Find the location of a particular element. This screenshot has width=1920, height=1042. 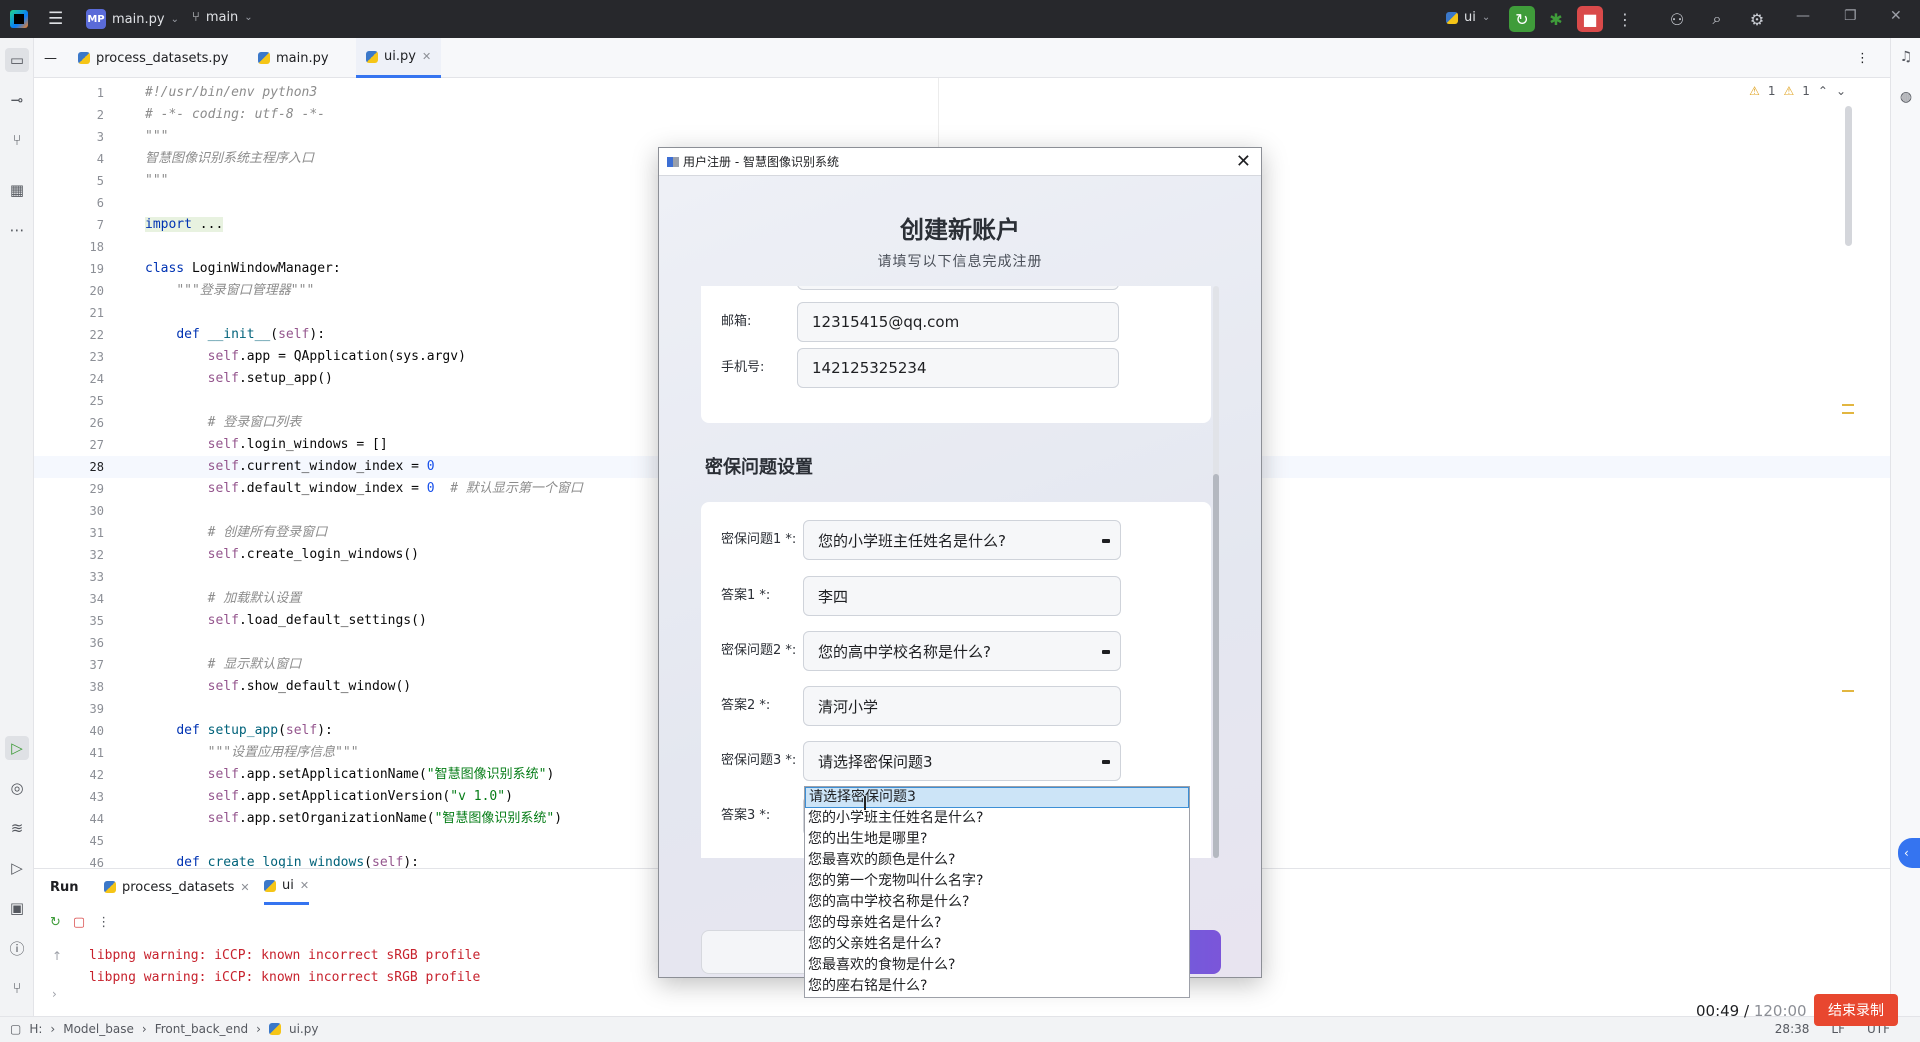

right-tool-strip: ♫ ◍ is located at coordinates (1905, 540).